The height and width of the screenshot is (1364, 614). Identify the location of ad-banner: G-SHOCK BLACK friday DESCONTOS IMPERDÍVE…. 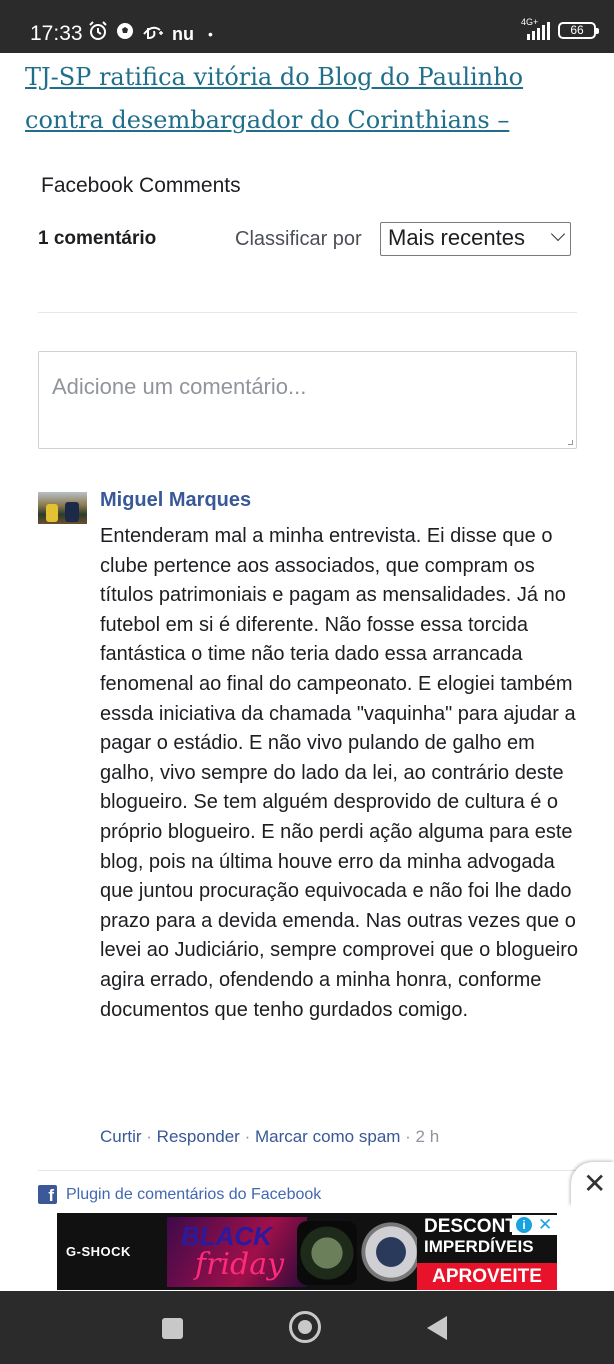
(307, 1251).